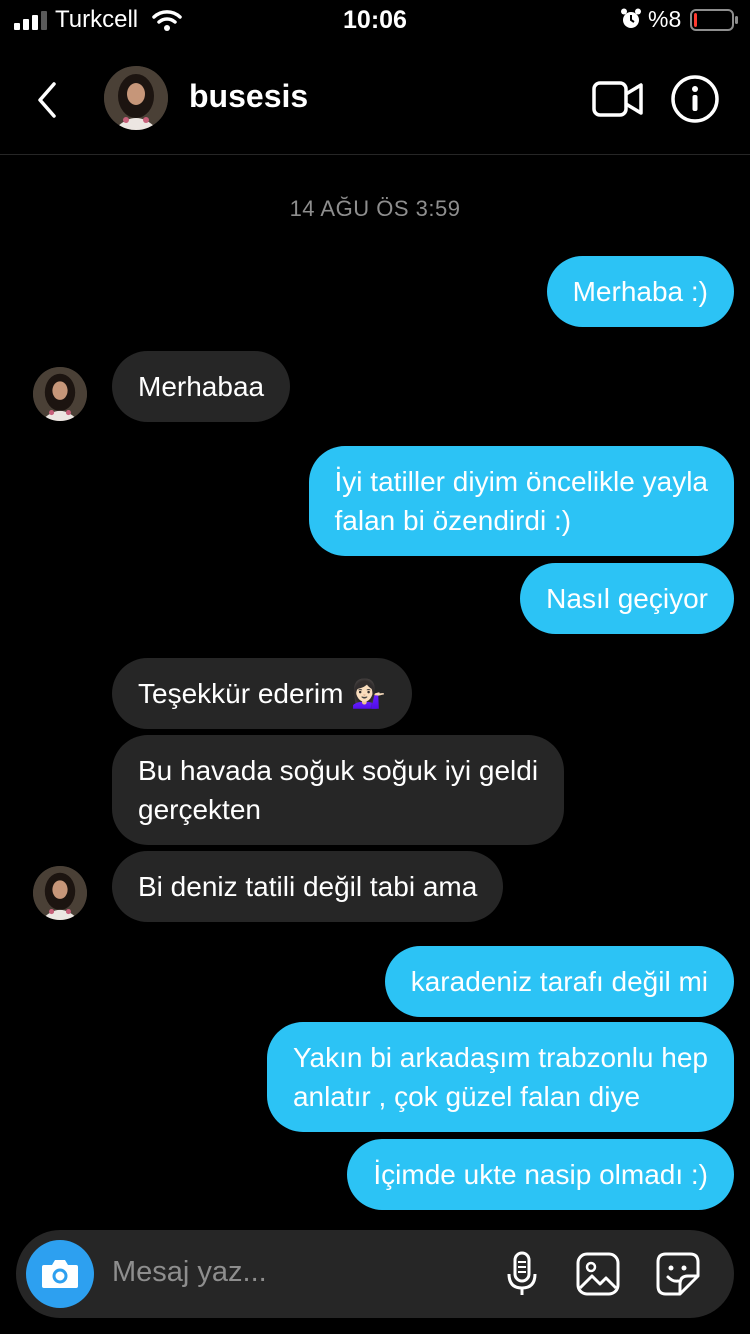 This screenshot has width=750, height=1334. What do you see at coordinates (540, 1174) in the screenshot?
I see `message-outgoing: İçimde ukte nasip olmadı :)` at bounding box center [540, 1174].